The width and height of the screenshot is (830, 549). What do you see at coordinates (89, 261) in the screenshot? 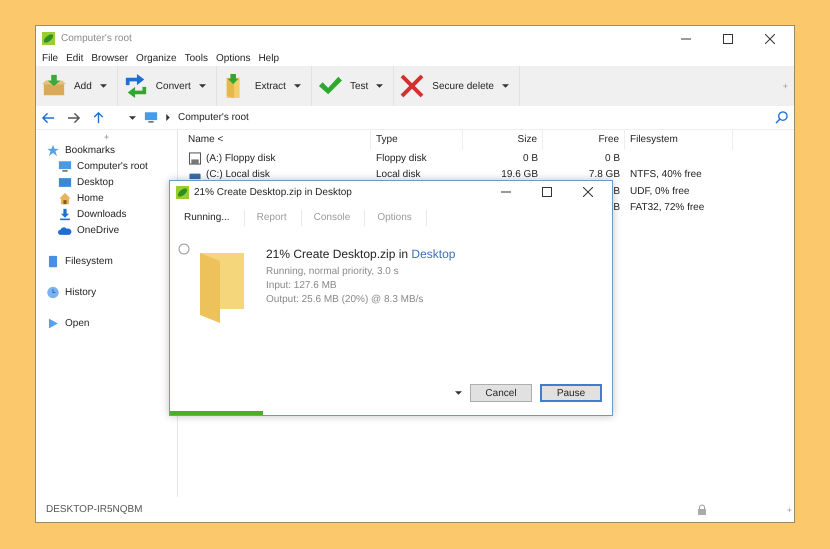
I see `sidebar-item: Filesystem` at bounding box center [89, 261].